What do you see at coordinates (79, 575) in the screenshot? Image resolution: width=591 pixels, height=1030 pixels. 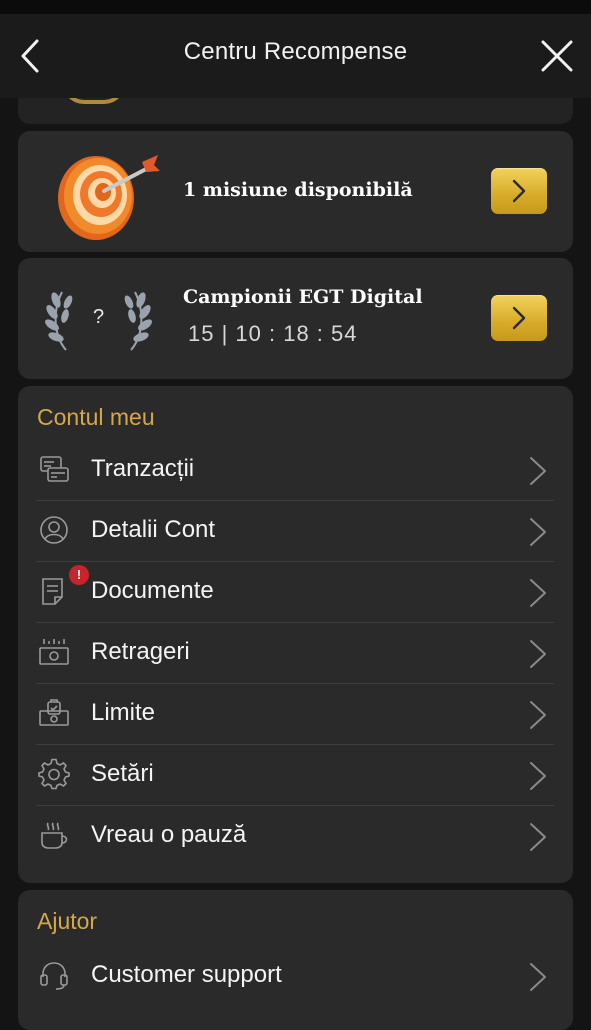 I see `alert-badge: !` at bounding box center [79, 575].